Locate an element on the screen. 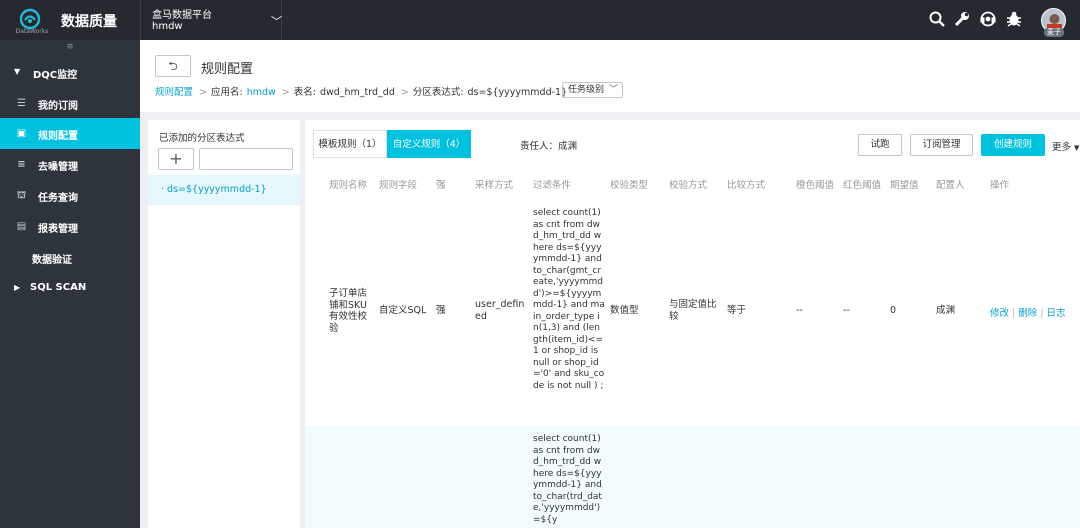  wrench-icon is located at coordinates (962, 19).